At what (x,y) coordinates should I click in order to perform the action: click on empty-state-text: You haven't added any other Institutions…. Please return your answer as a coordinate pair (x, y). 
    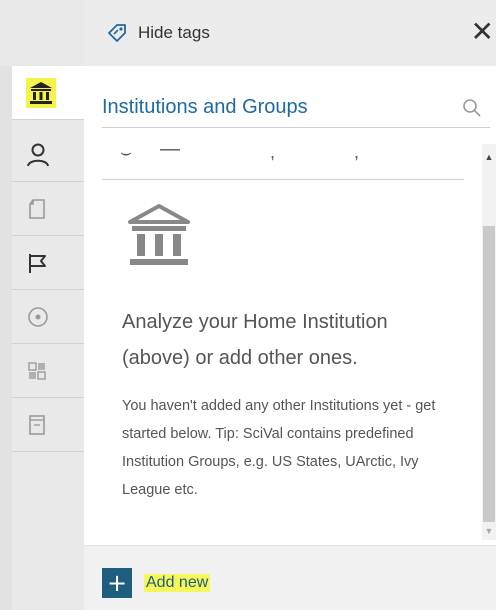
    Looking at the image, I should click on (279, 448).